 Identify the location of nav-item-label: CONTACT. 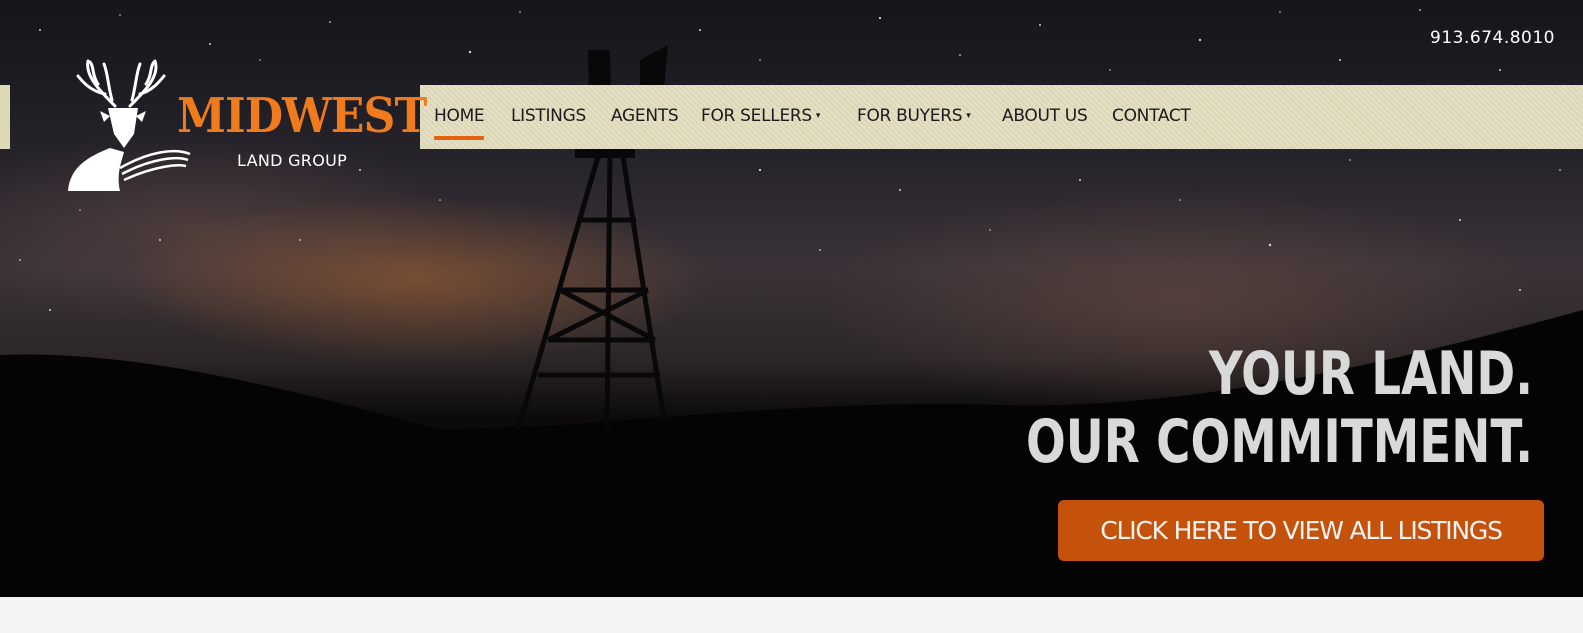
(1151, 116).